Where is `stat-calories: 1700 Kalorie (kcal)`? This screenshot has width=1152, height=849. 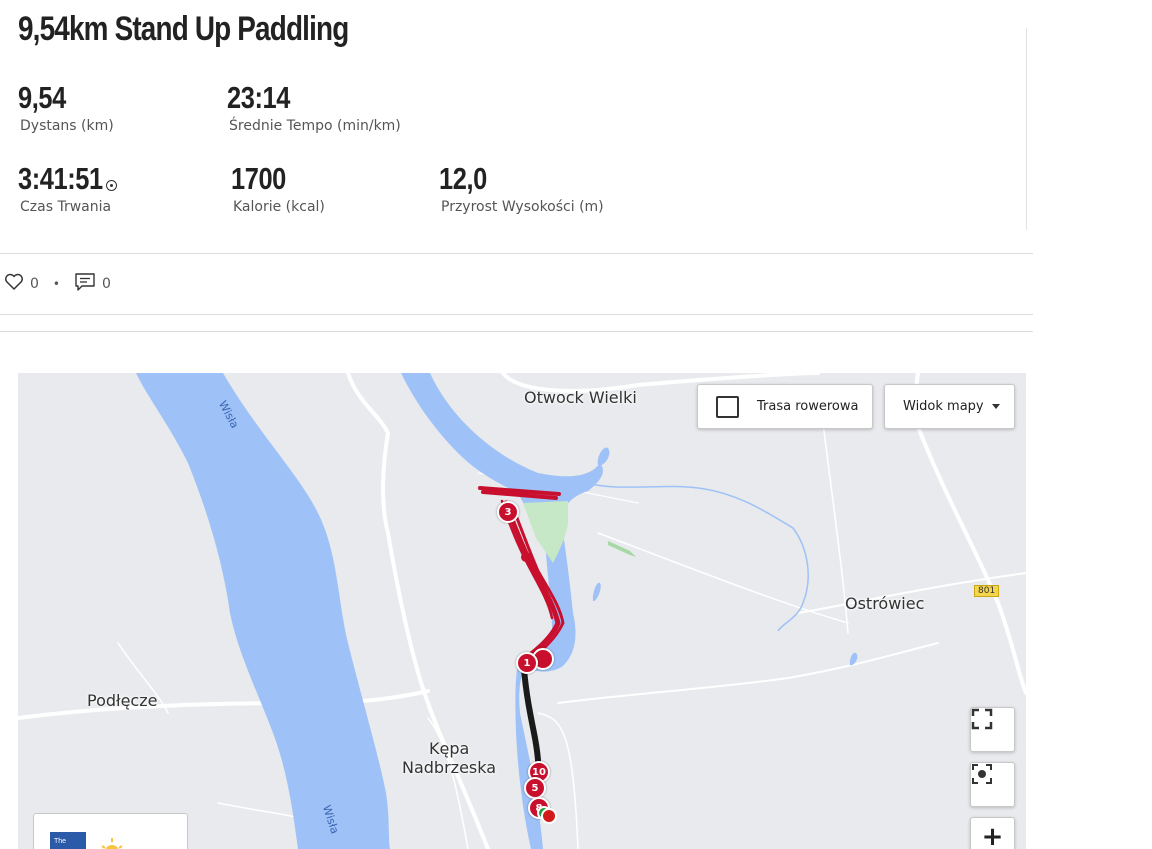
stat-calories: 1700 Kalorie (kcal) is located at coordinates (278, 188).